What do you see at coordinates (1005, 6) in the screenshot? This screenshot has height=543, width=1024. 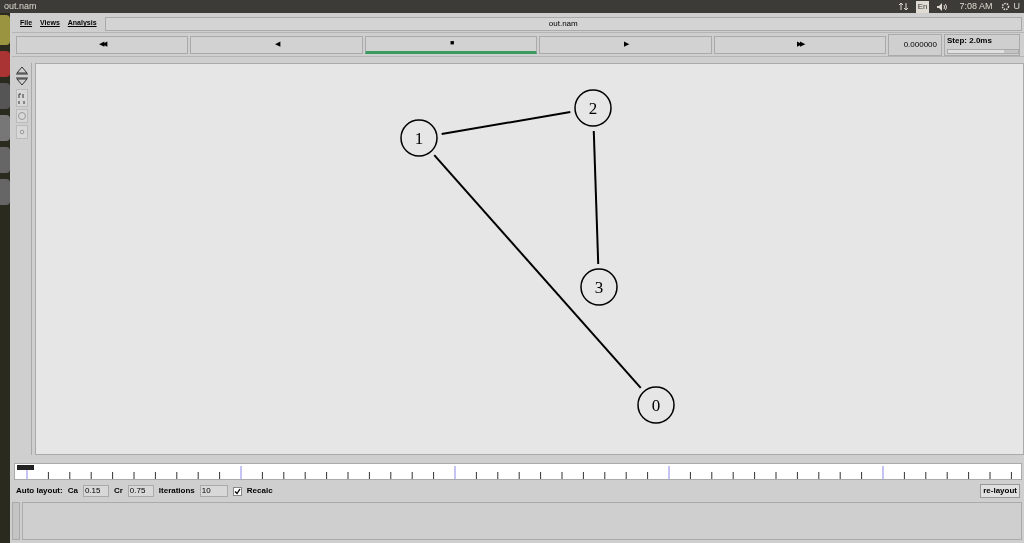 I see `gear-icon` at bounding box center [1005, 6].